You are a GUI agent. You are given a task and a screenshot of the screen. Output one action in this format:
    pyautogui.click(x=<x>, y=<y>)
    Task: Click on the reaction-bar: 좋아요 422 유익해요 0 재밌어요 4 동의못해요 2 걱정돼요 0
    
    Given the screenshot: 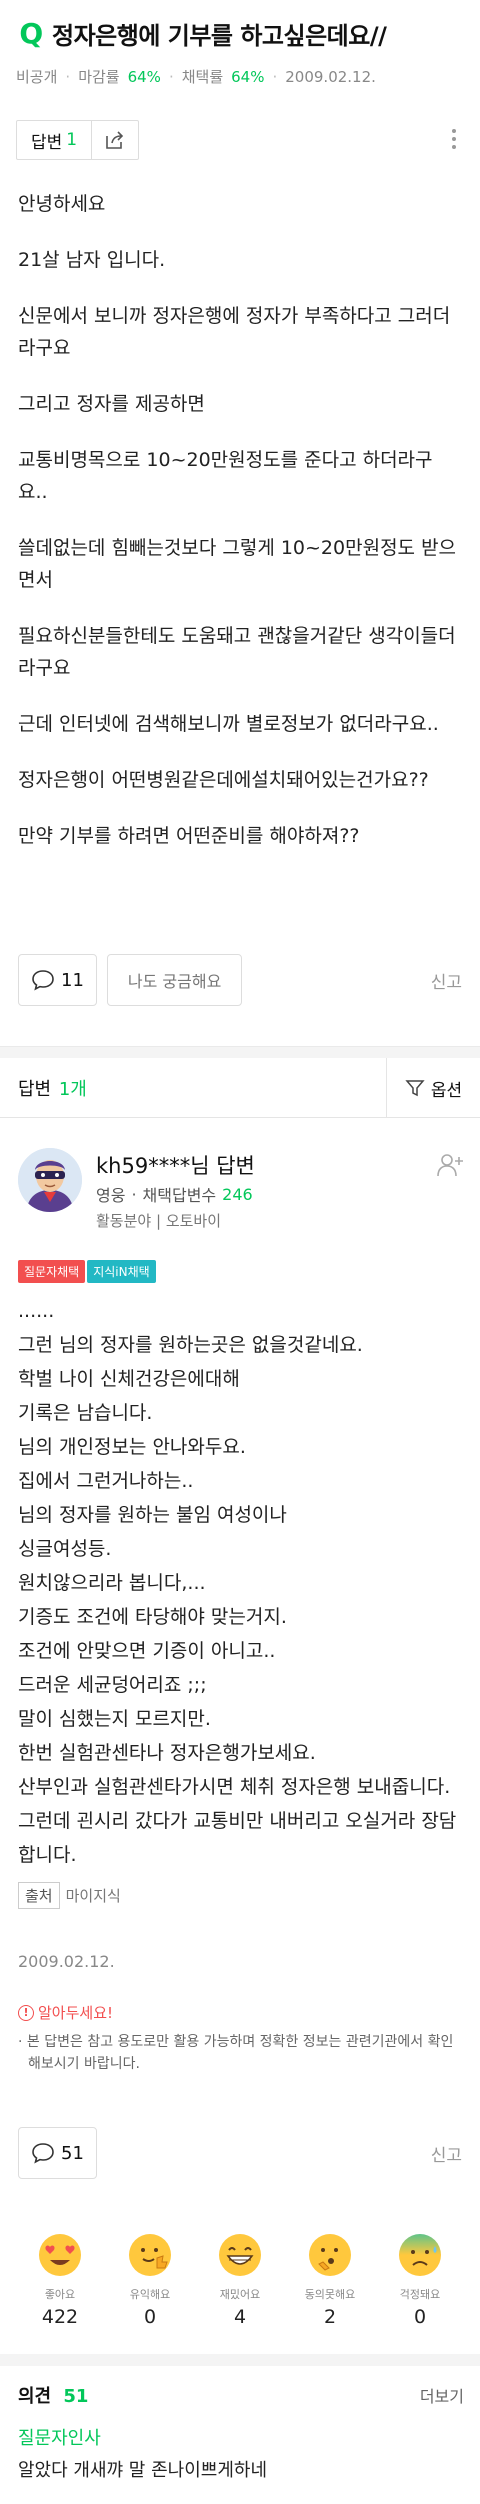 What is the action you would take?
    pyautogui.click(x=240, y=2280)
    